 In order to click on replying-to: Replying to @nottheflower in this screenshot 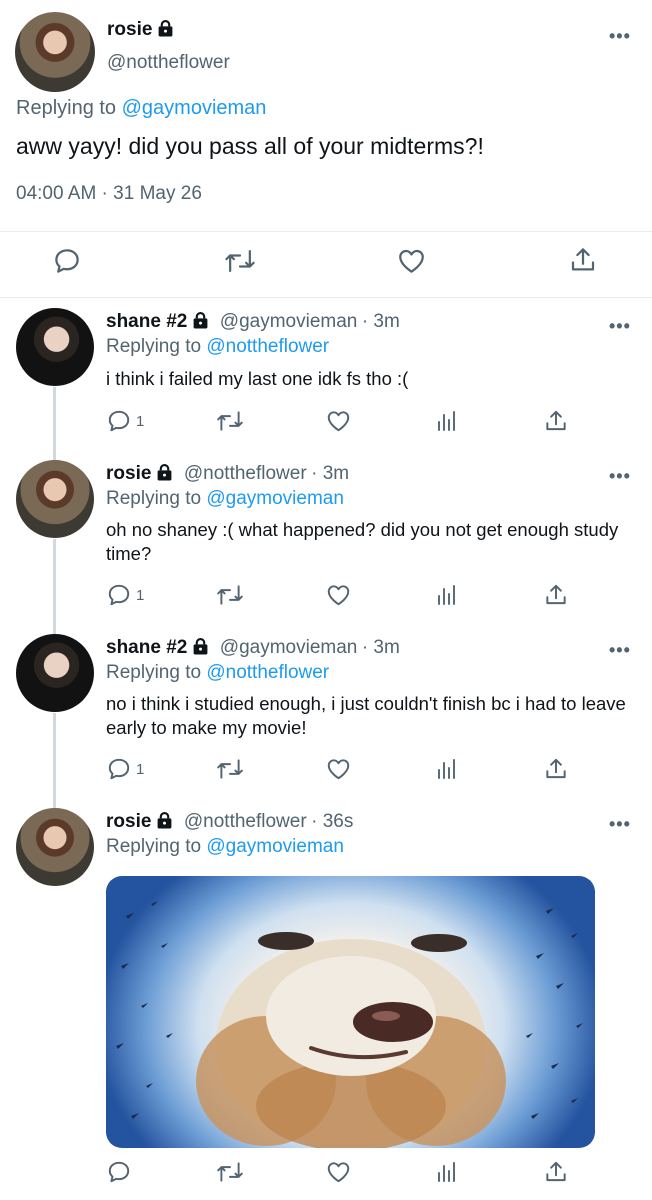, I will do `click(217, 673)`.